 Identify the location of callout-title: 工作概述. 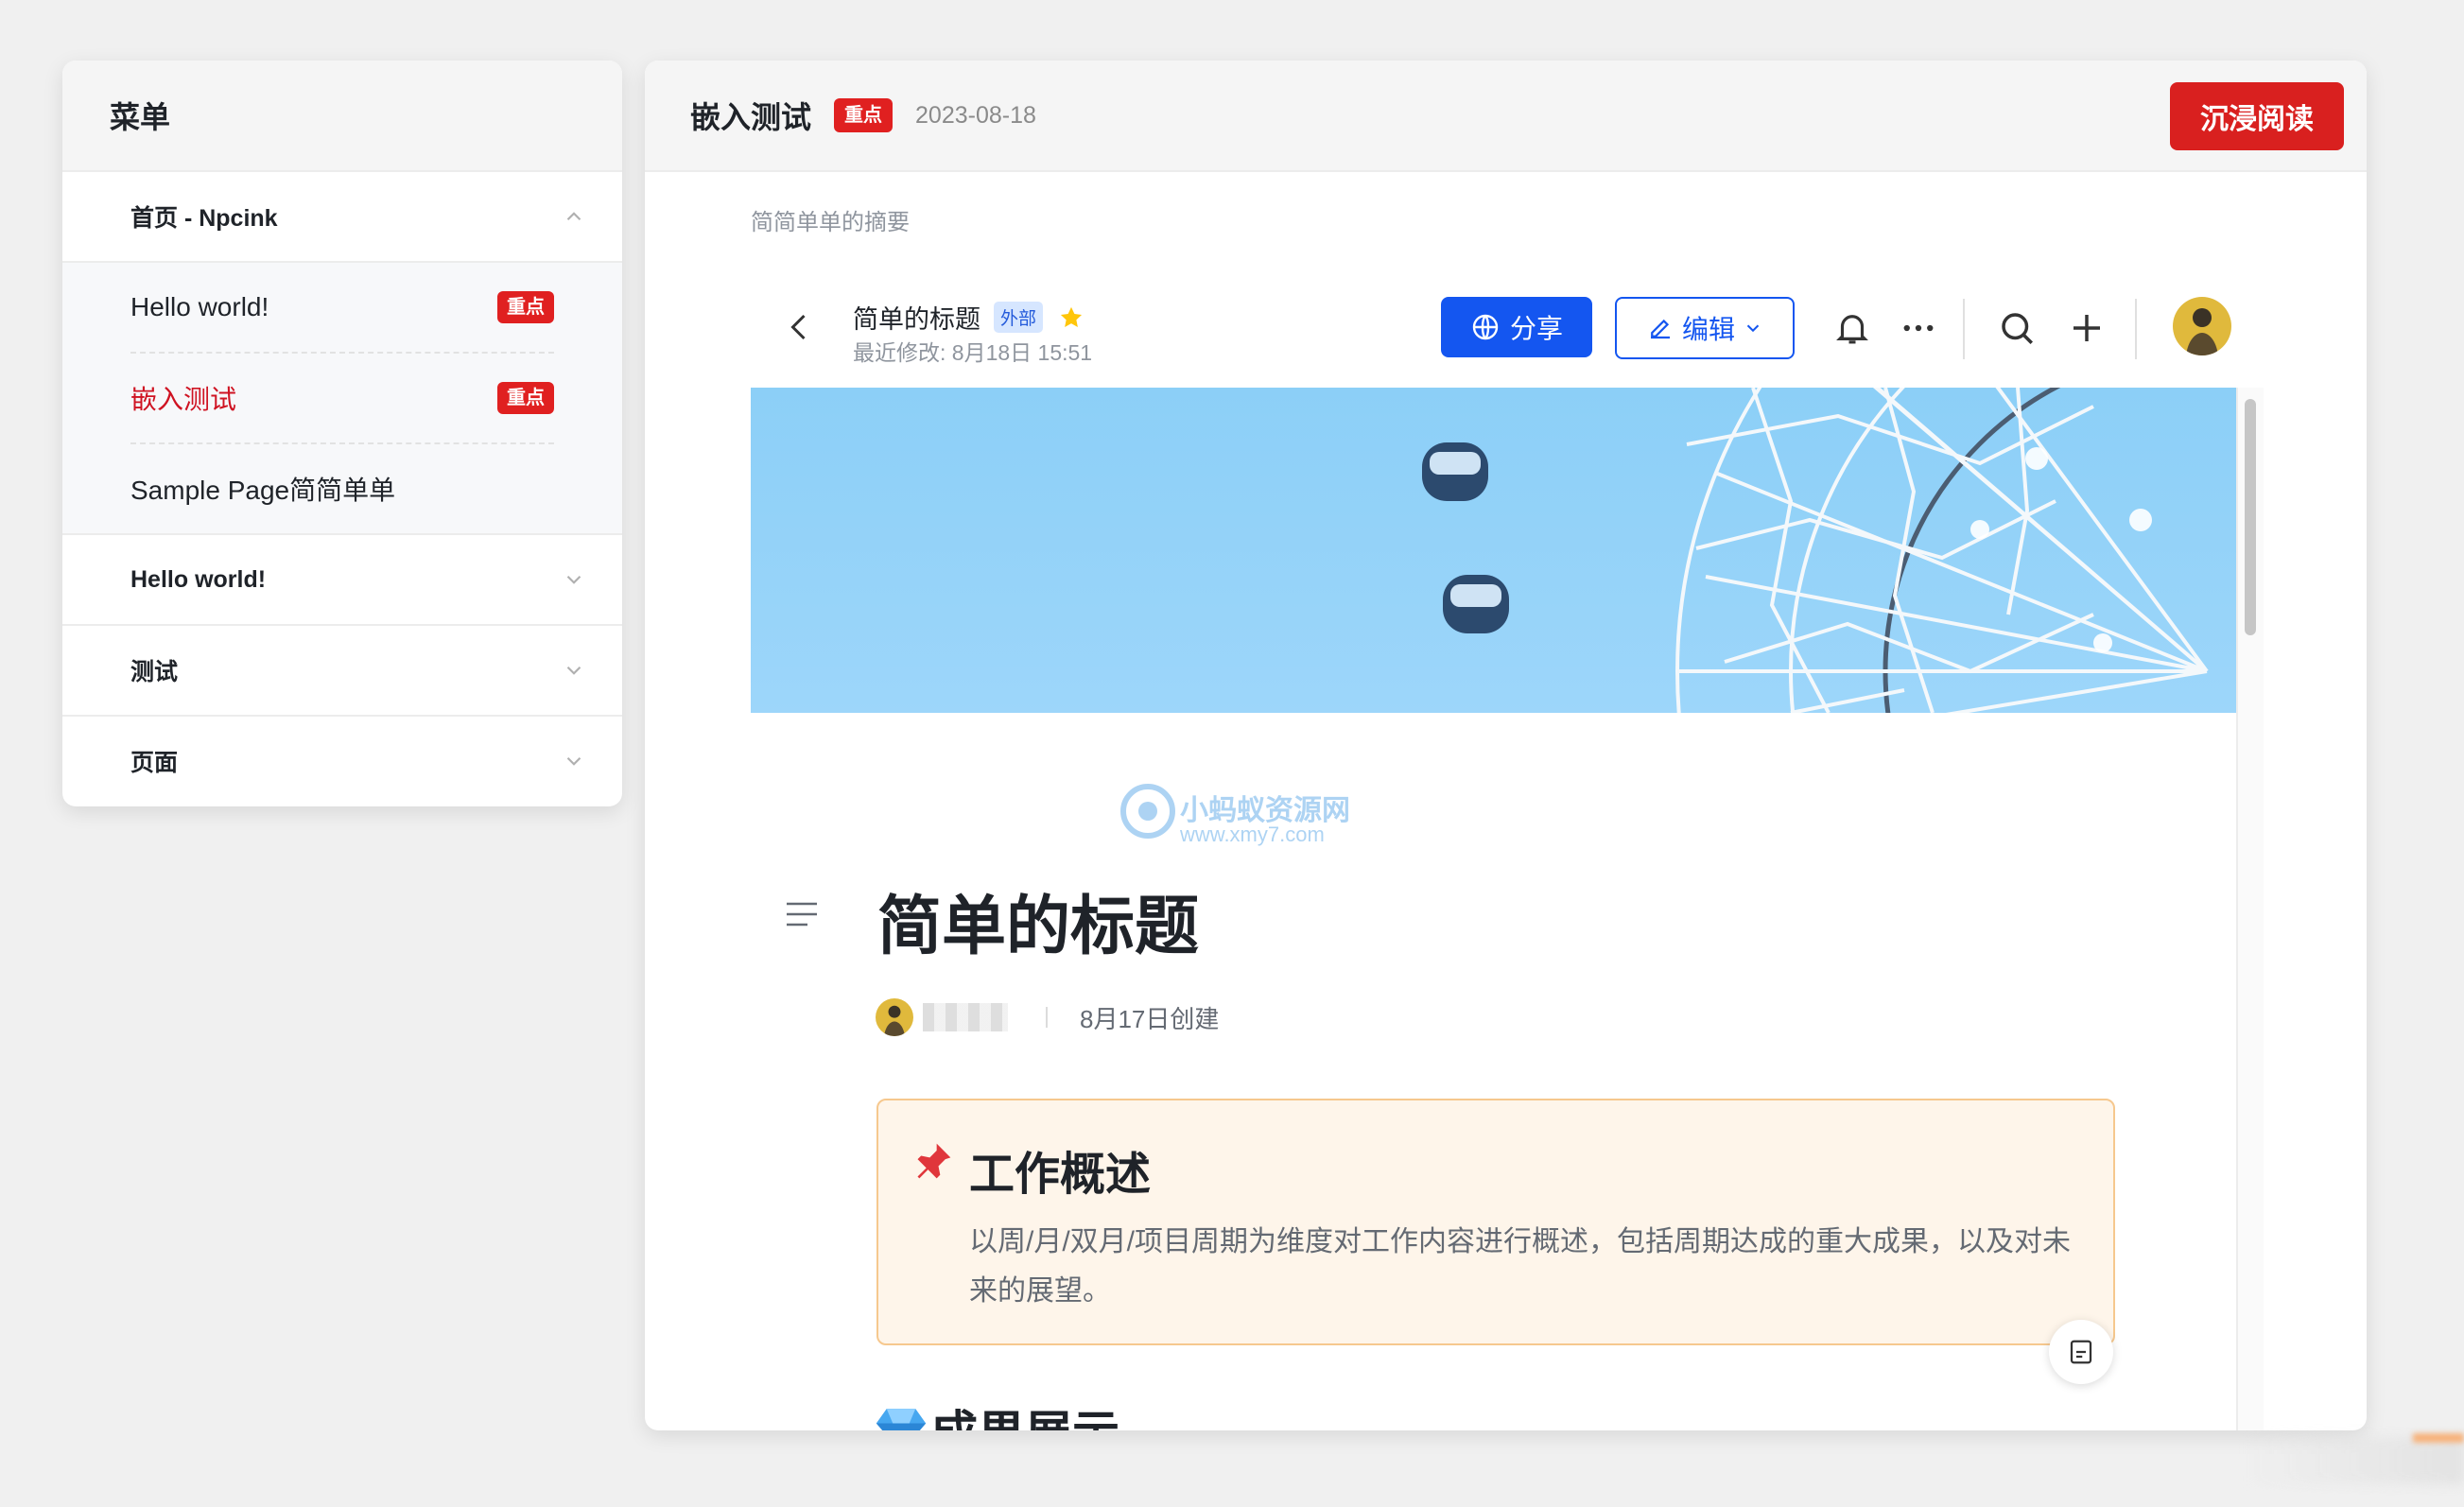
(1060, 1175).